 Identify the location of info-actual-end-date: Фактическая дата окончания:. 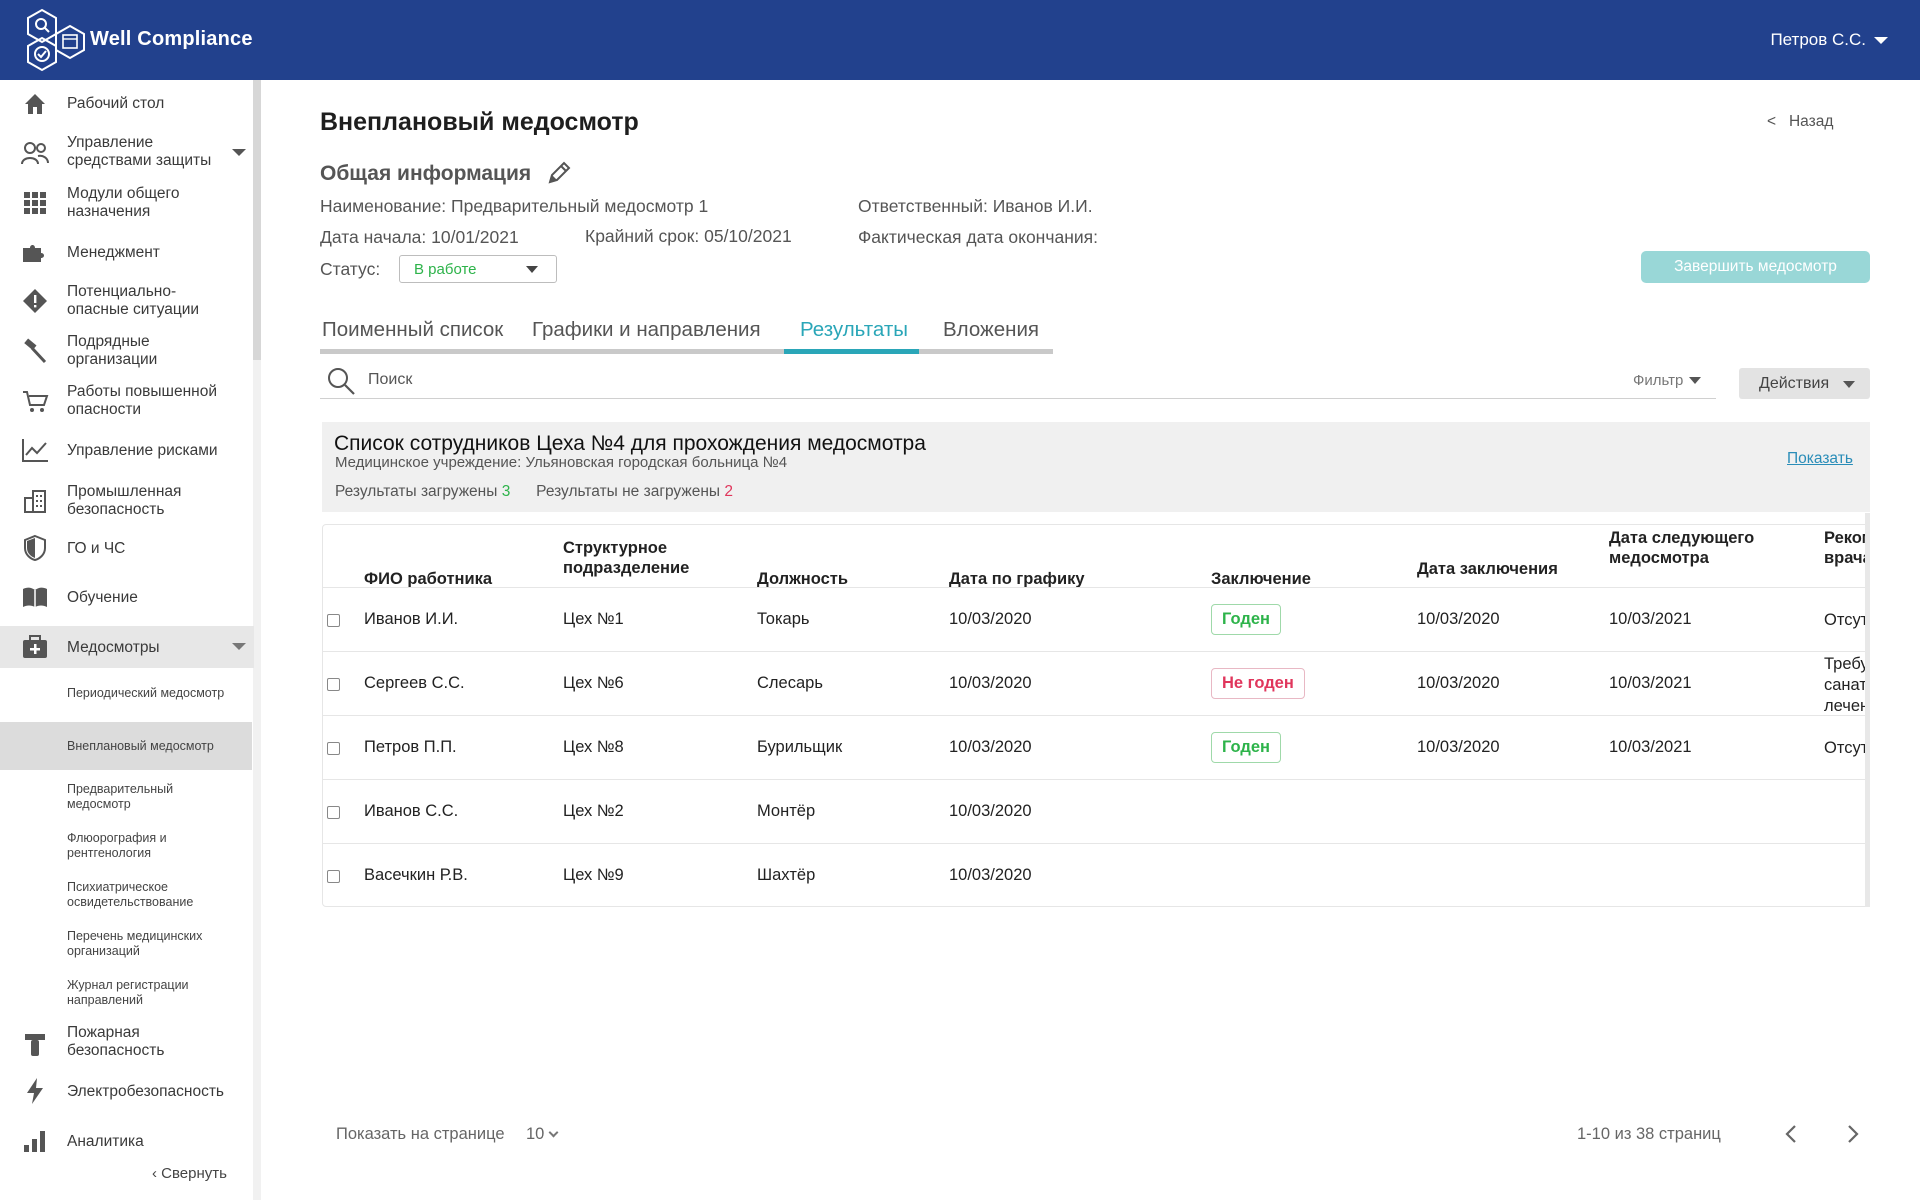
(978, 237).